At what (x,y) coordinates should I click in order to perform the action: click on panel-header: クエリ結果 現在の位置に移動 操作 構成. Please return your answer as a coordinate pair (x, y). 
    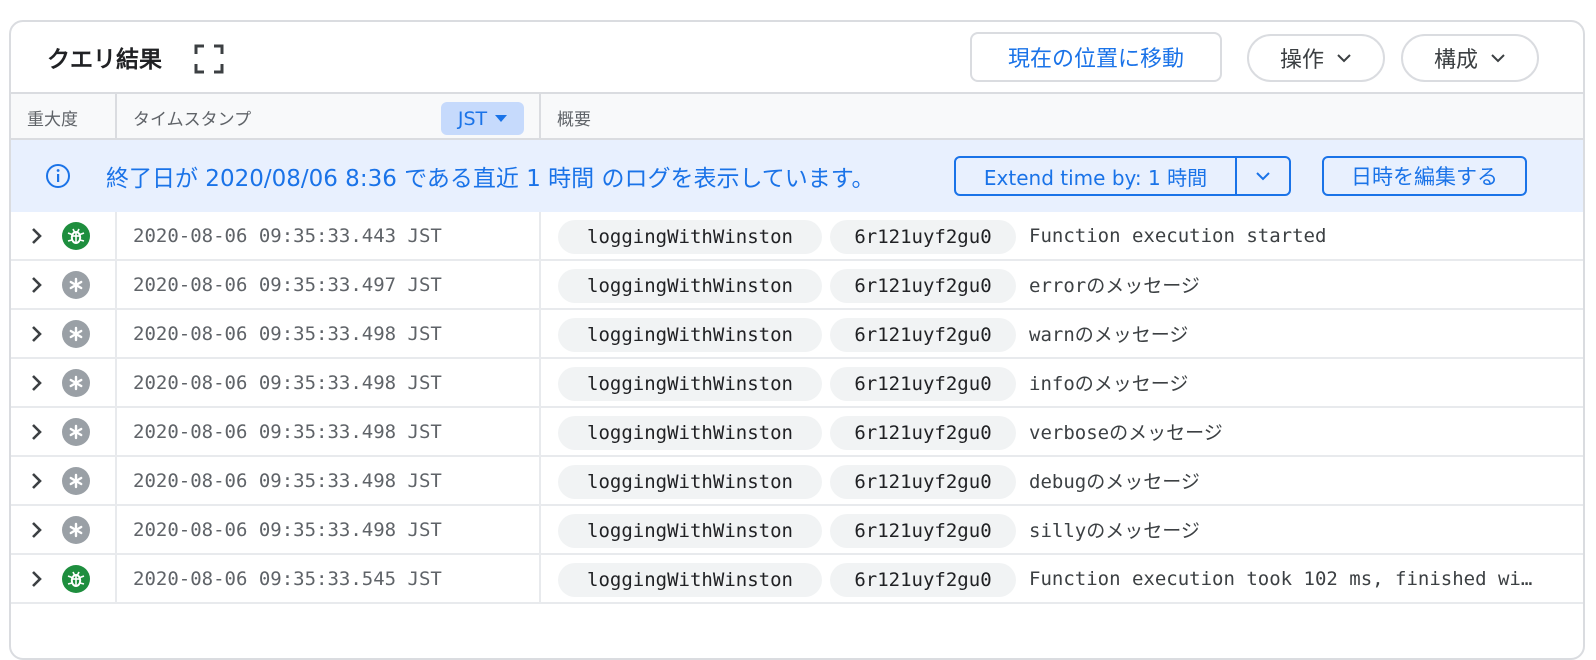
    Looking at the image, I should click on (797, 57).